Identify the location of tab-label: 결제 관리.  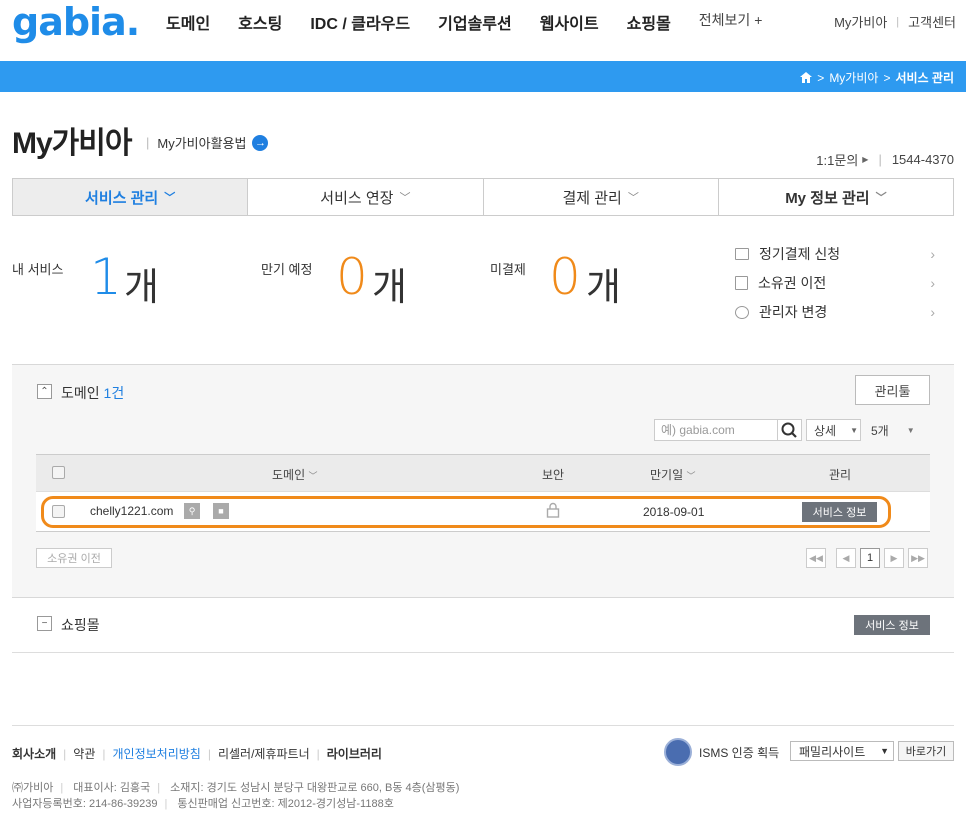
(592, 198).